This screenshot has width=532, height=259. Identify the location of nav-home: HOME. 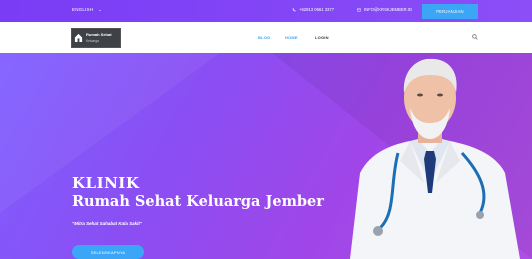
(291, 37).